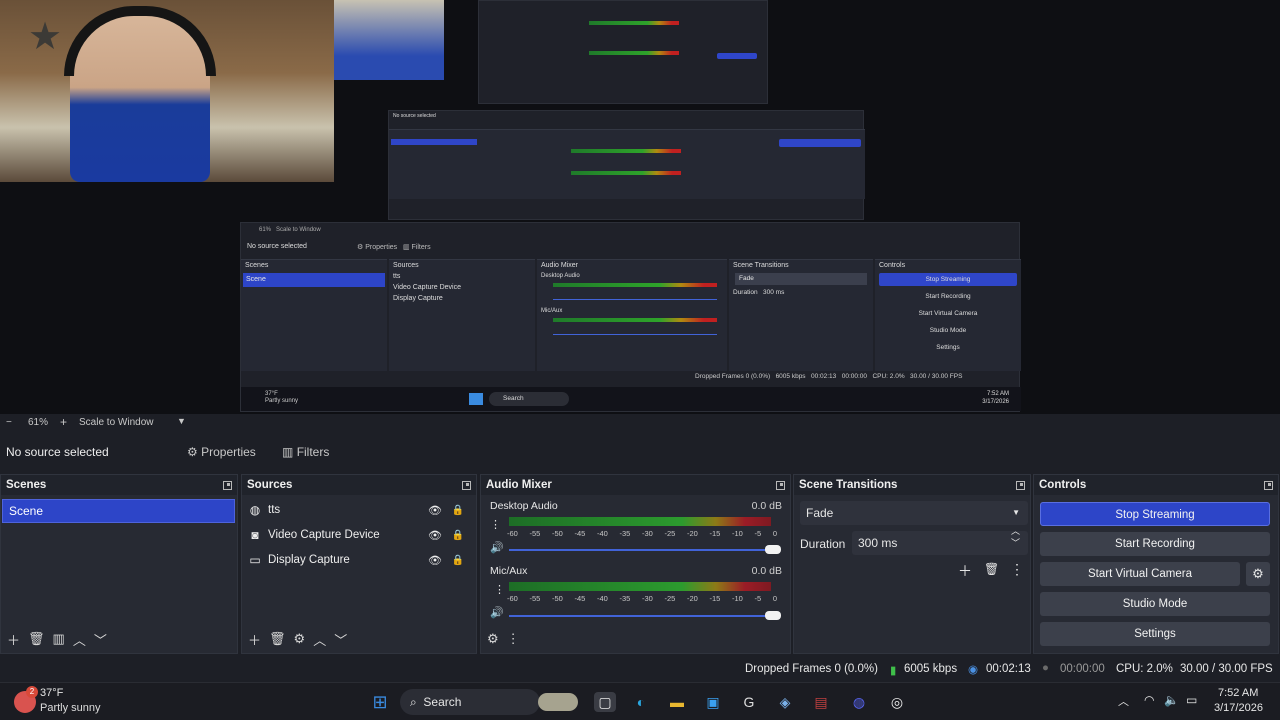 This screenshot has height=720, width=1280. What do you see at coordinates (359, 639) in the screenshot?
I see `sources-footer: ＋ 🗑 ⚙ ︿ ﹀` at bounding box center [359, 639].